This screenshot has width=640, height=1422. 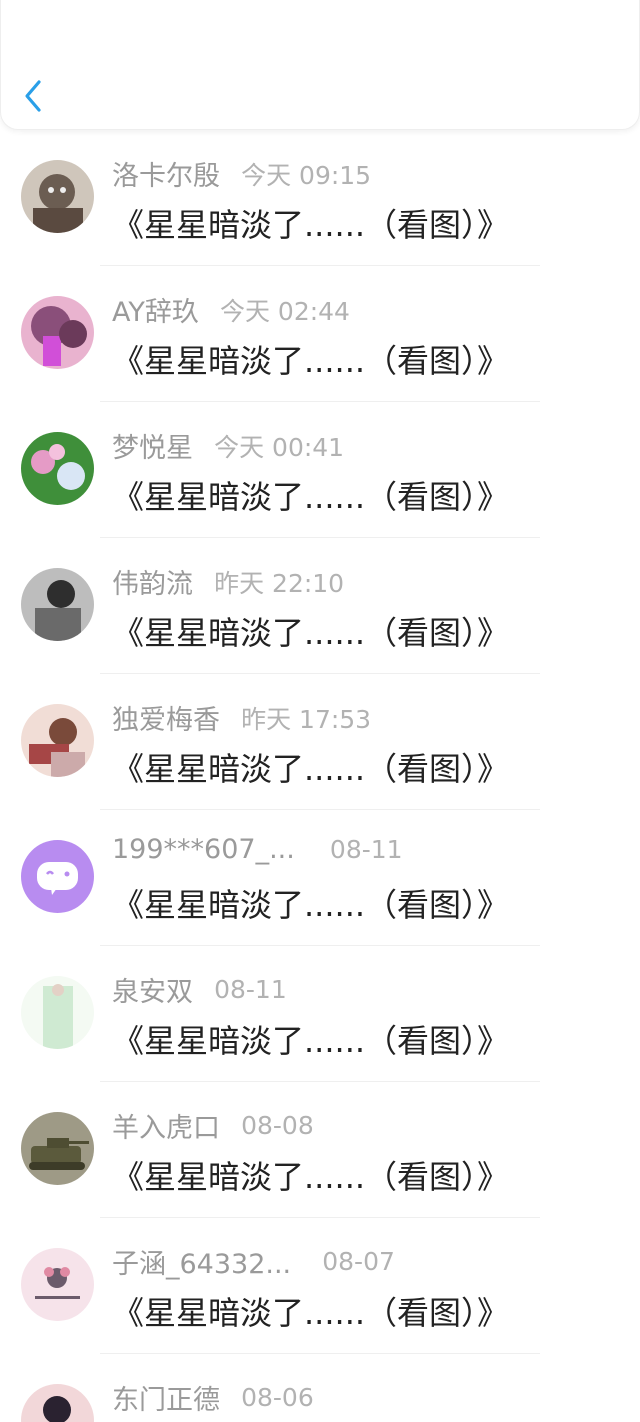 What do you see at coordinates (166, 1125) in the screenshot?
I see `comment-author-name: 羊入虎口` at bounding box center [166, 1125].